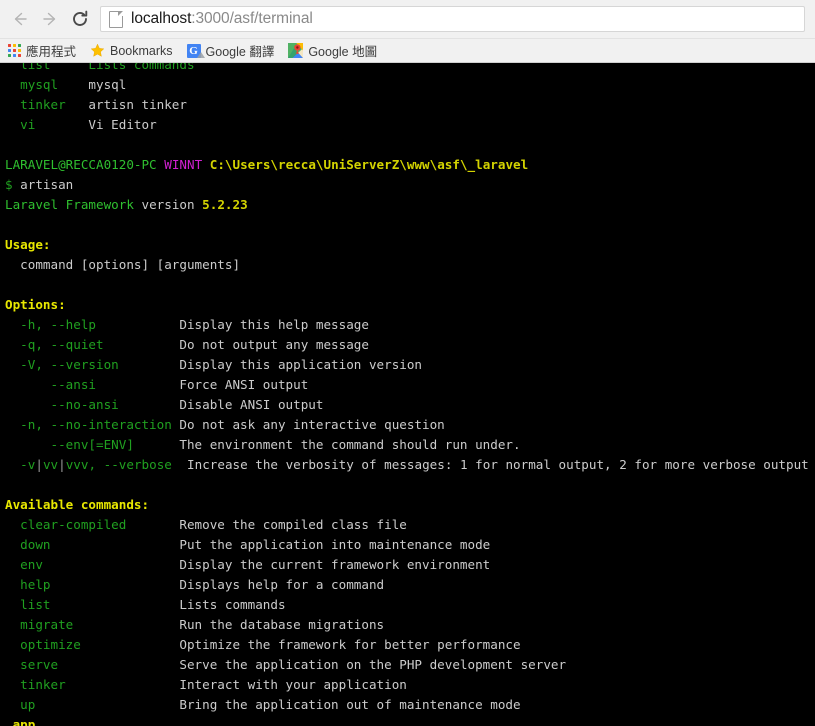 The width and height of the screenshot is (815, 726). What do you see at coordinates (92, 544) in the screenshot?
I see `terminal-text: down` at bounding box center [92, 544].